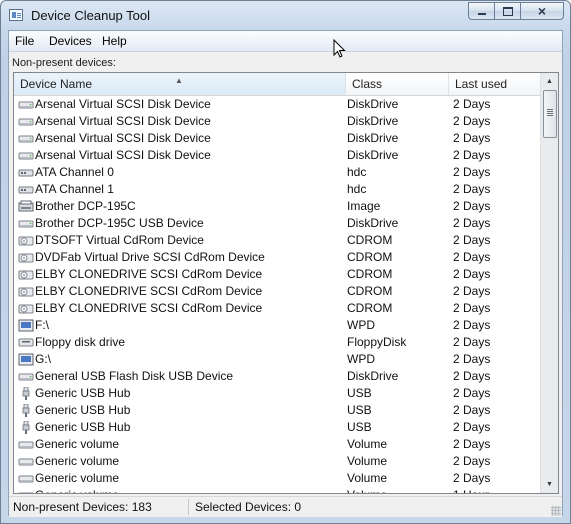 Image resolution: width=571 pixels, height=524 pixels. I want to click on window-title: Device Cleanup Tool, so click(90, 15).